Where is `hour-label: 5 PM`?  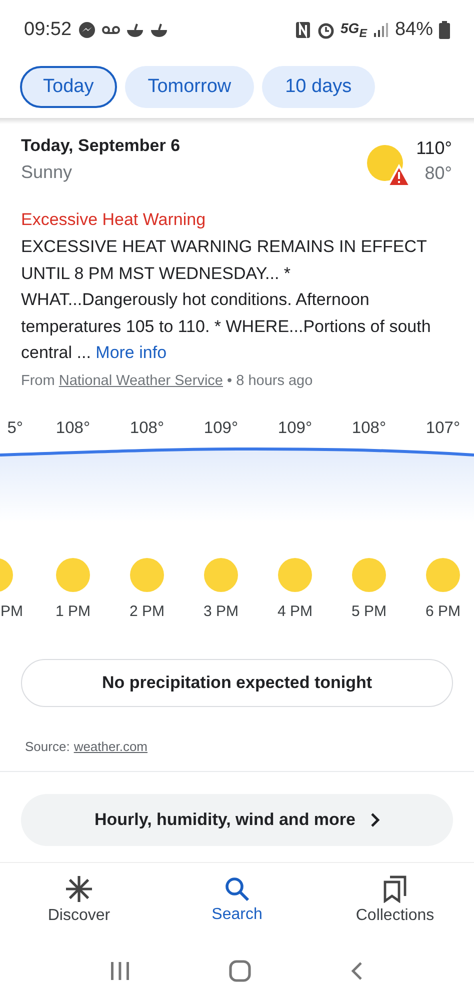
hour-label: 5 PM is located at coordinates (368, 611).